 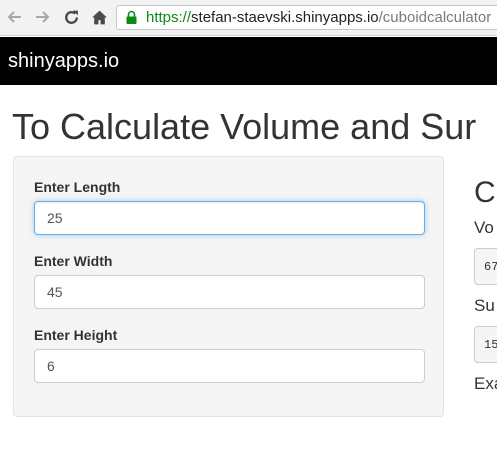 What do you see at coordinates (244, 126) in the screenshot?
I see `page-title: To Calculate Volume and Sur` at bounding box center [244, 126].